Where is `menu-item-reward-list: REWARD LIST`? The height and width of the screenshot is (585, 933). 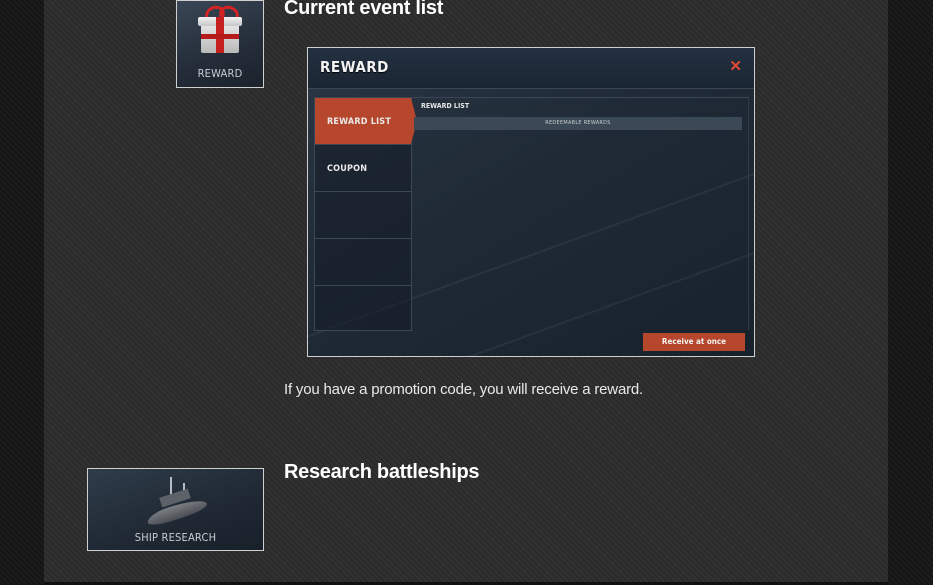 menu-item-reward-list: REWARD LIST is located at coordinates (366, 121).